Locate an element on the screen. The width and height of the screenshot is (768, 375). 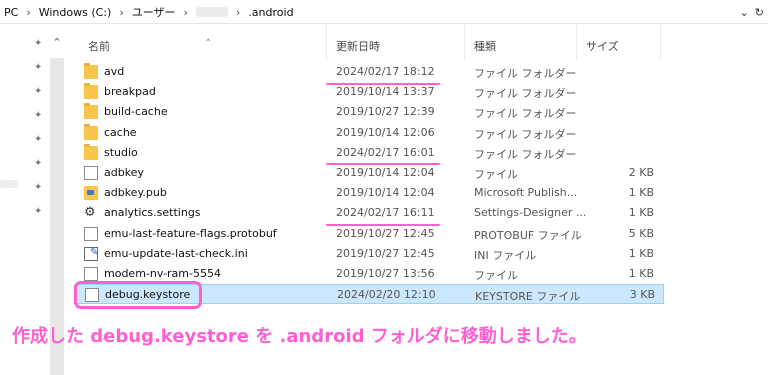
file-row-cache: cache 2019/10/14 12:06 ファイル フォルダー is located at coordinates (416, 133).